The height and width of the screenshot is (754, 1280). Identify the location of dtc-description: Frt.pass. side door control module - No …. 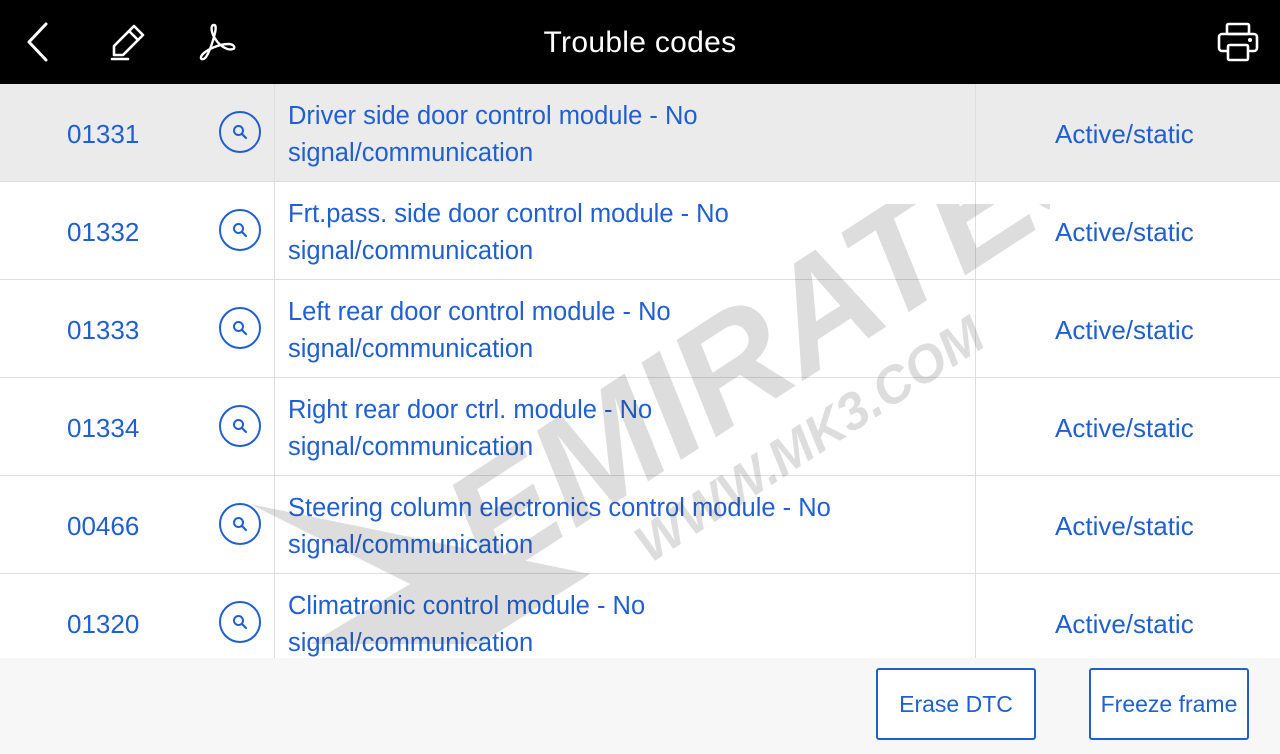
(508, 232).